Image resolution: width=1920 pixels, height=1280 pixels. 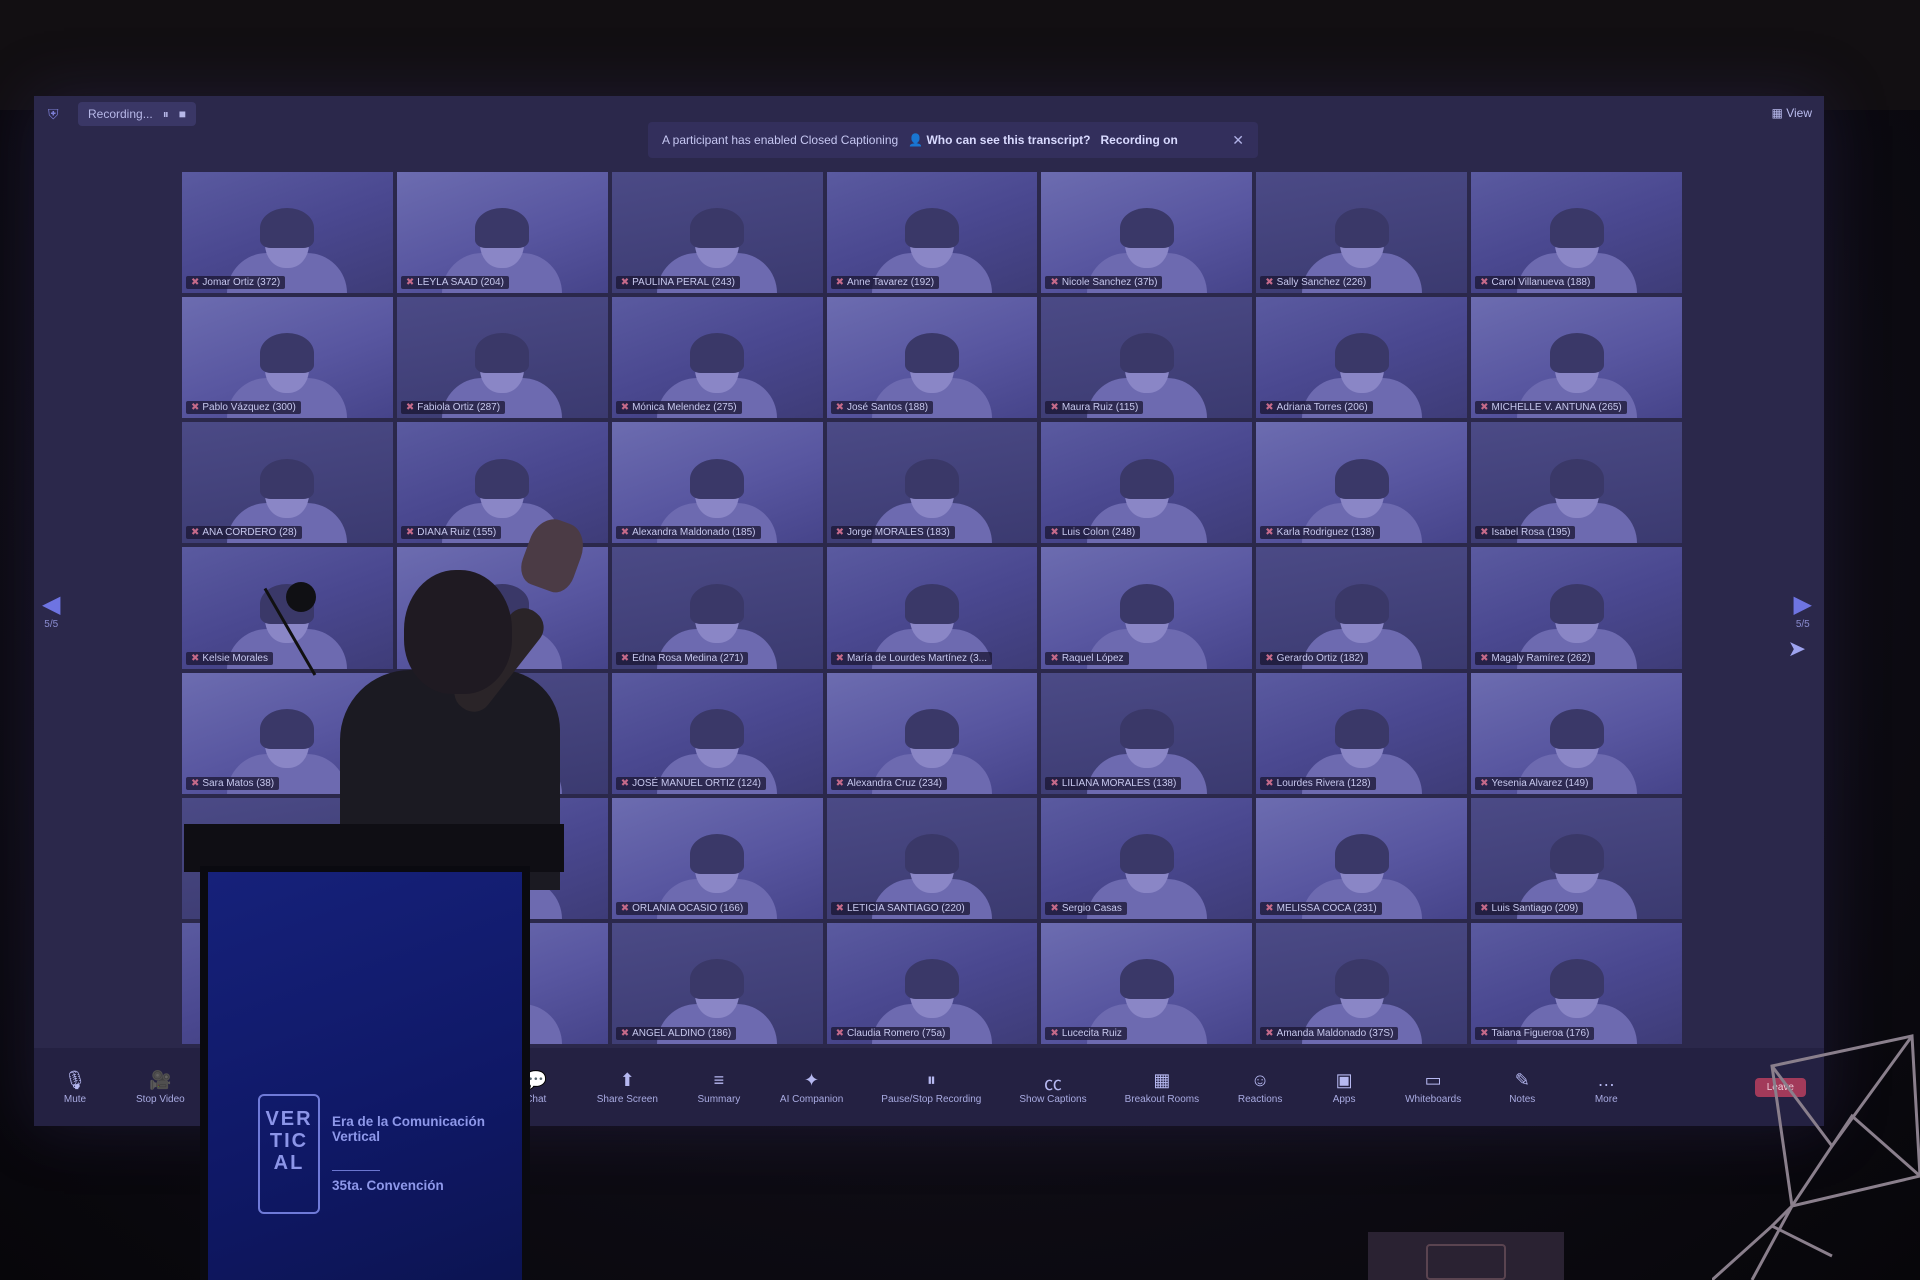 What do you see at coordinates (717, 983) in the screenshot?
I see `participant-tile: ✖ ANGEL ALDINO (186)` at bounding box center [717, 983].